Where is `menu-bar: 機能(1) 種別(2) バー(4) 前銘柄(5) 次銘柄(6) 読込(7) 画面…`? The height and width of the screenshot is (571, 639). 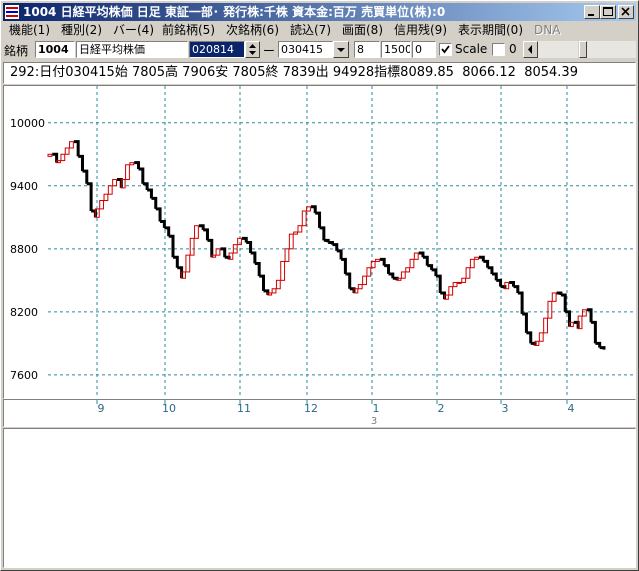
menu-bar: 機能(1) 種別(2) バー(4) 前銘柄(5) 次銘柄(6) 読込(7) 画面… is located at coordinates (319, 30).